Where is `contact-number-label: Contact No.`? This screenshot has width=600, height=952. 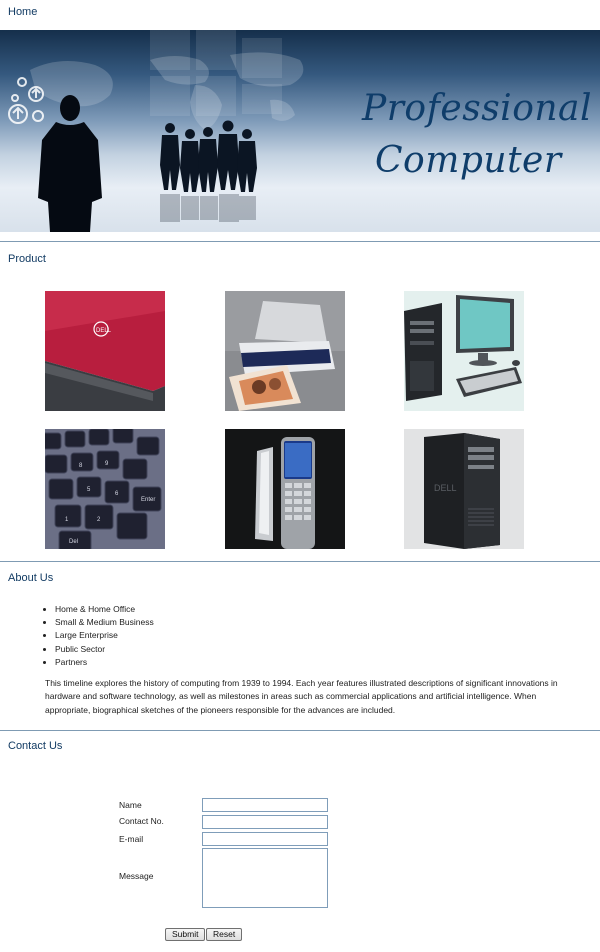
contact-number-label: Contact No. is located at coordinates (141, 821).